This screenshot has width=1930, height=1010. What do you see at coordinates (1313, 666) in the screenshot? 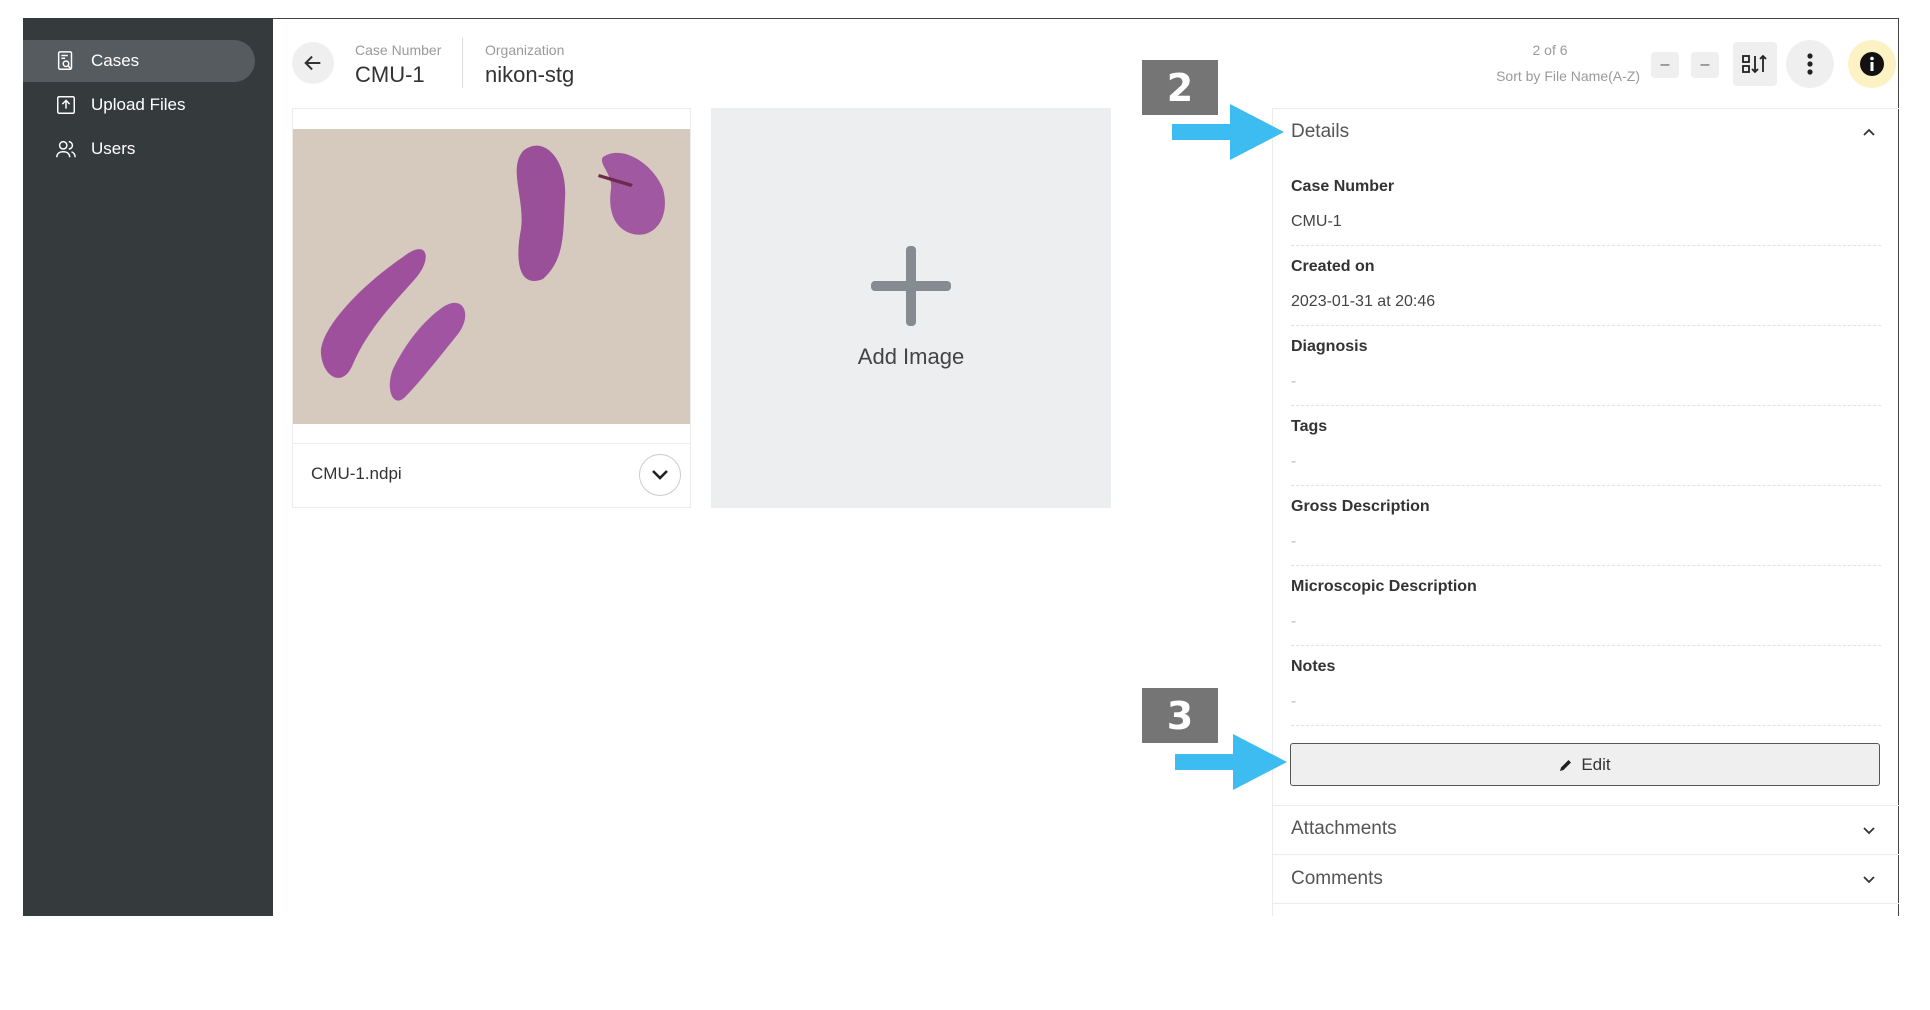
I see `field-label-notes: Notes` at bounding box center [1313, 666].